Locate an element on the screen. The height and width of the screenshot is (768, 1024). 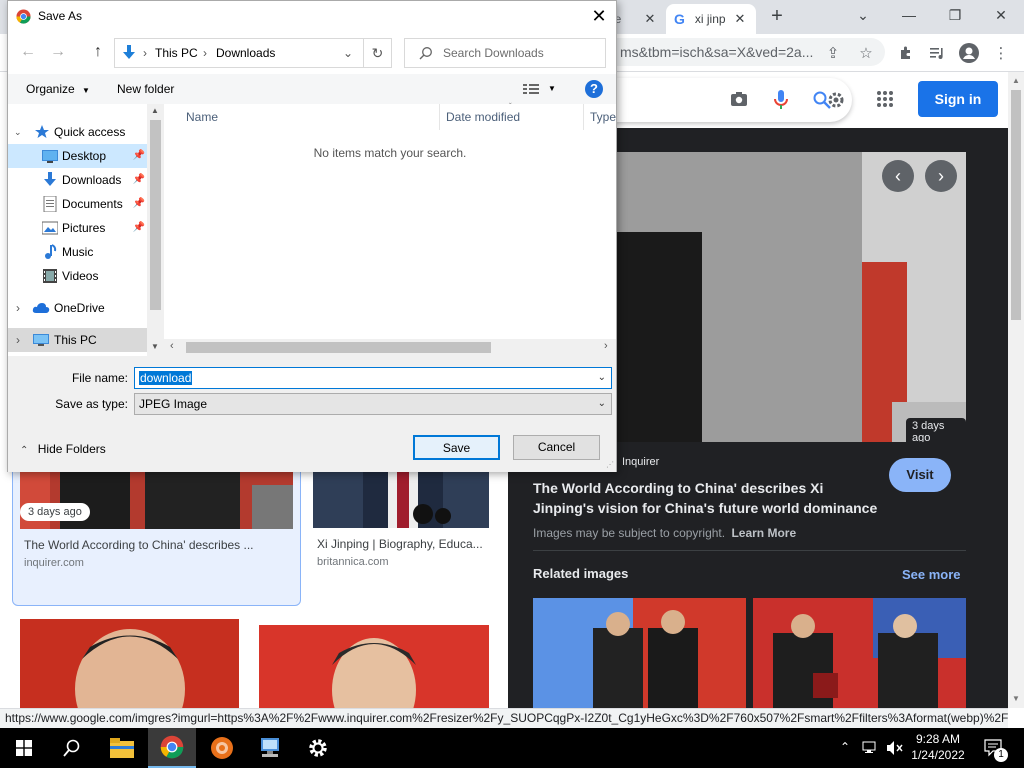
column-header-date-modified: Date modified is located at coordinates (512, 117).